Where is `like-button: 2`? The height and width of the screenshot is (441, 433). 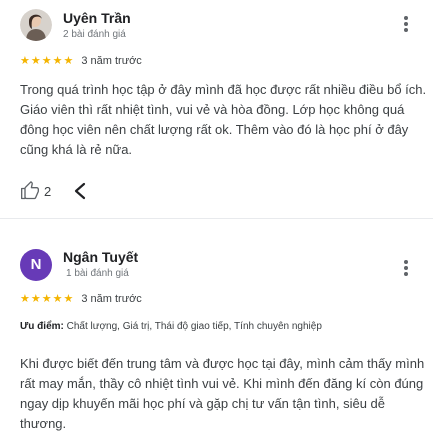
like-button: 2 is located at coordinates (35, 191).